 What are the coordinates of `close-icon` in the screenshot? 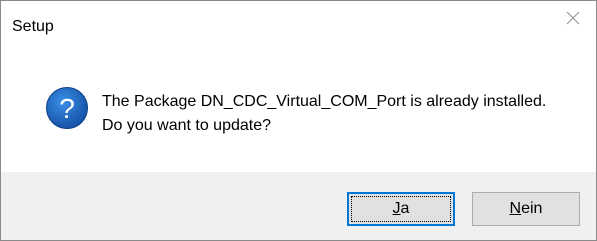 It's located at (573, 18).